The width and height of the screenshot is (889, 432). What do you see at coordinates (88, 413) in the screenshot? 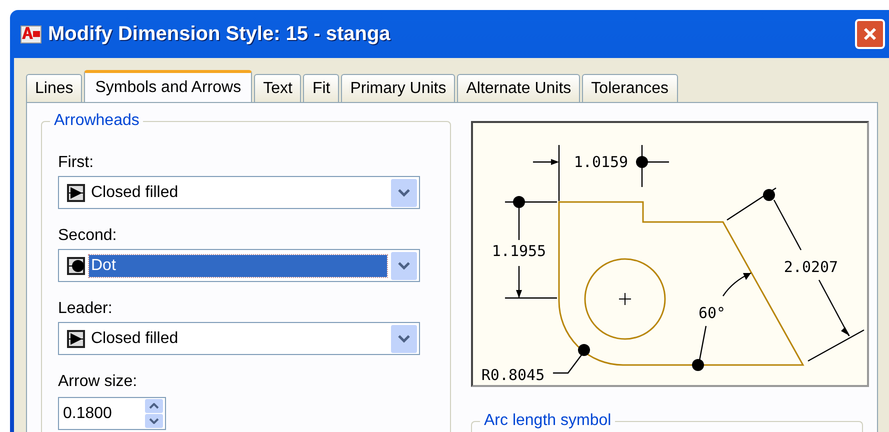
I see `spinner-value: 0.1800` at bounding box center [88, 413].